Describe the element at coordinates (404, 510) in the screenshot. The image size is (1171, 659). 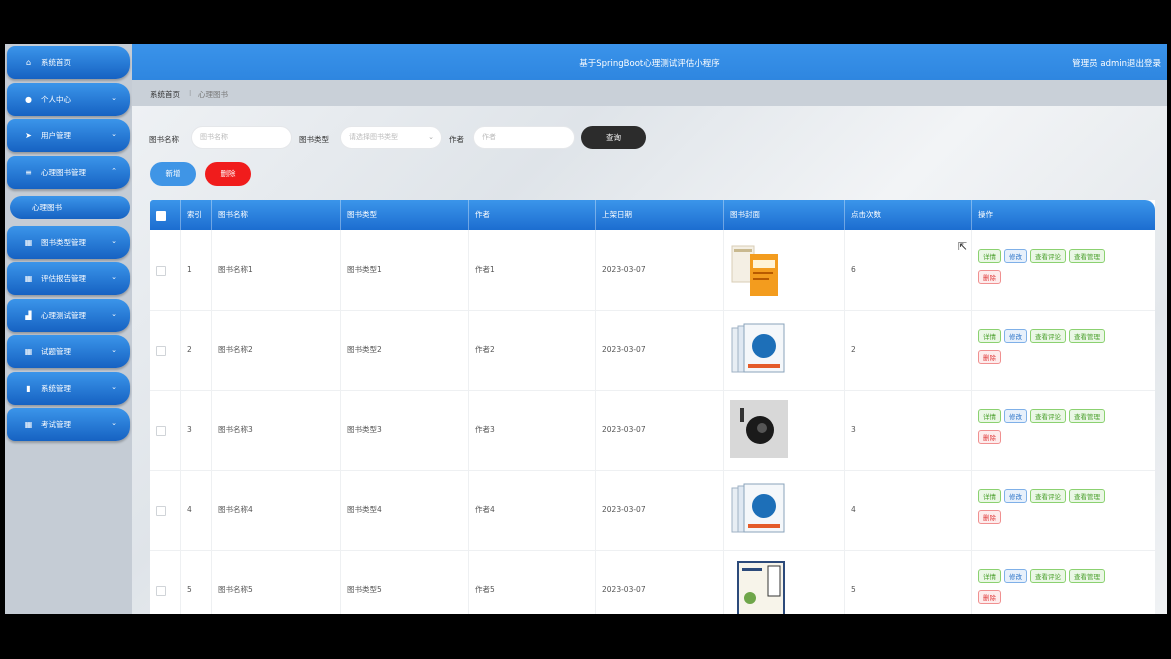
I see `cell-type: 图书类型4` at that location.